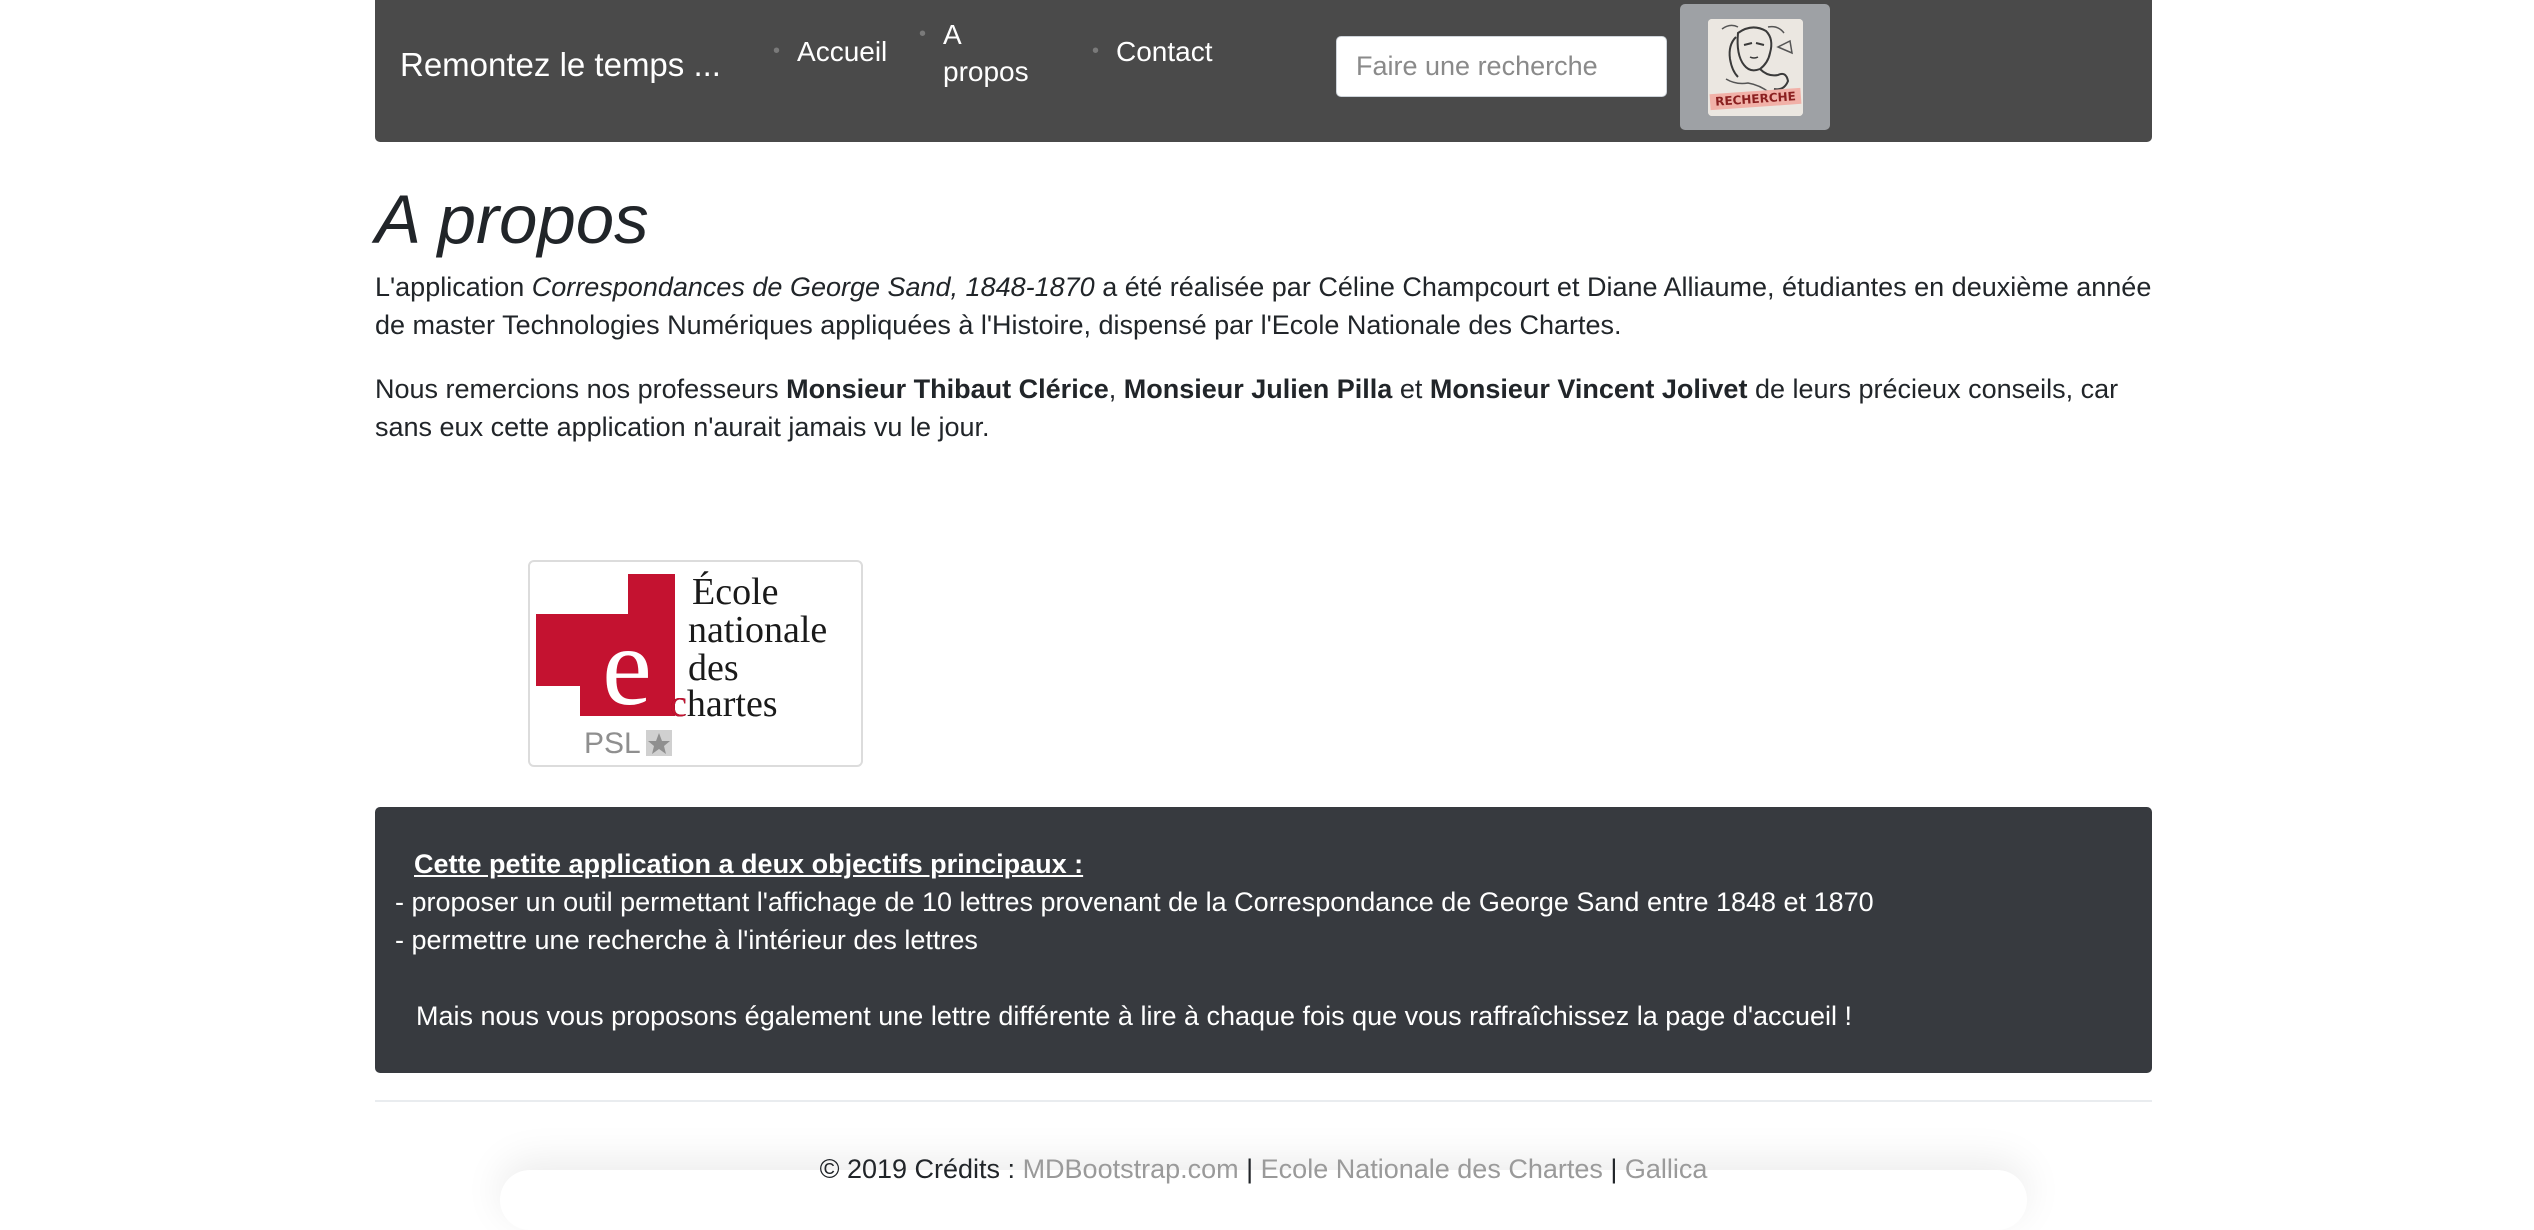 The image size is (2534, 1230). Describe the element at coordinates (1501, 66) in the screenshot. I see `search-input` at that location.